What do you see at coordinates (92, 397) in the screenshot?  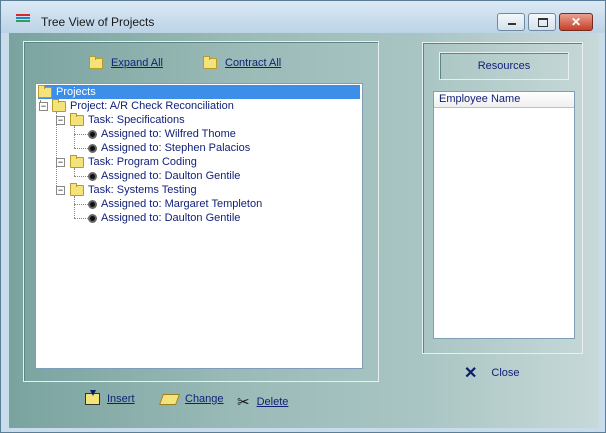 I see `insert-icon` at bounding box center [92, 397].